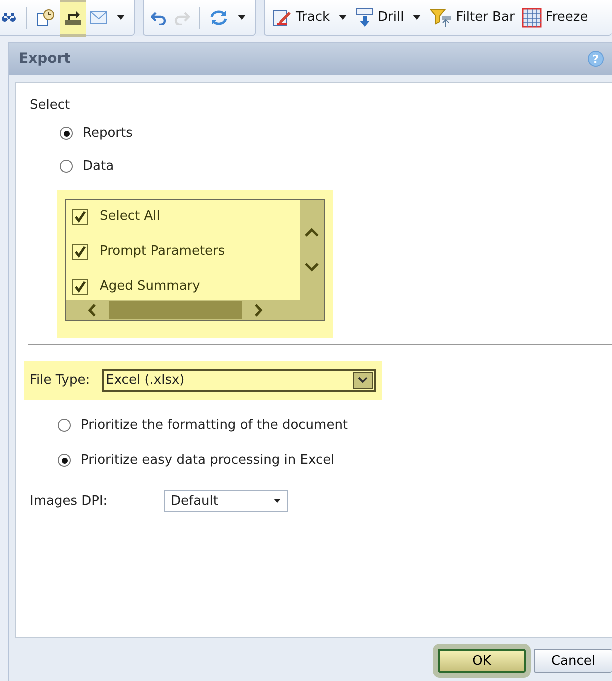  What do you see at coordinates (226, 501) in the screenshot?
I see `dpi-dropdown: Default` at bounding box center [226, 501].